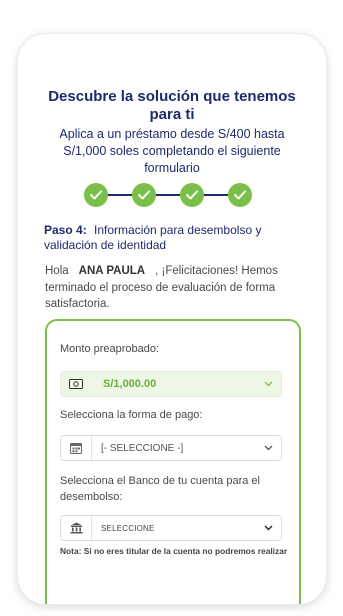 The image size is (343, 616). What do you see at coordinates (171, 384) in the screenshot?
I see `amount-select: S/1,000.00` at bounding box center [171, 384].